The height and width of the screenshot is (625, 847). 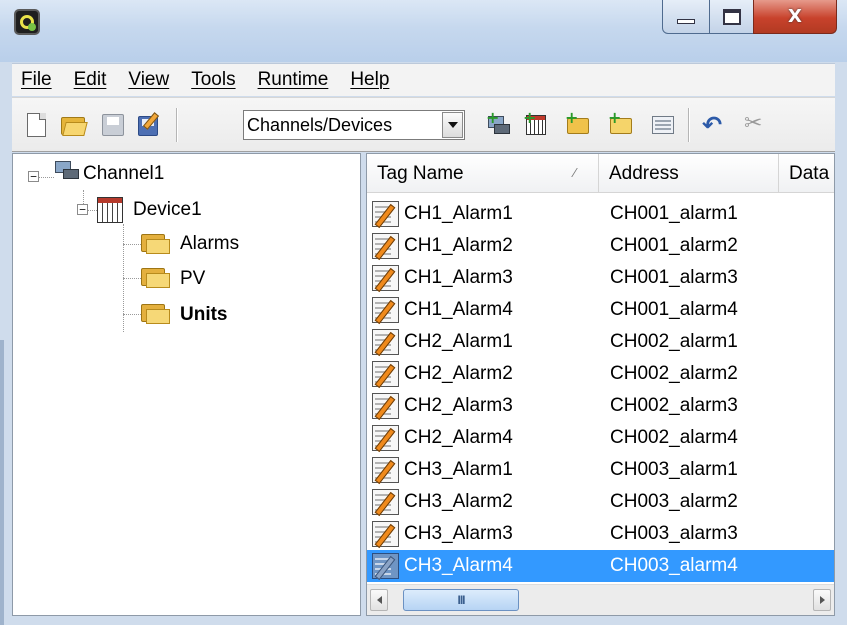 I want to click on cell-tag-name: CH1_Alarm4, so click(x=458, y=309).